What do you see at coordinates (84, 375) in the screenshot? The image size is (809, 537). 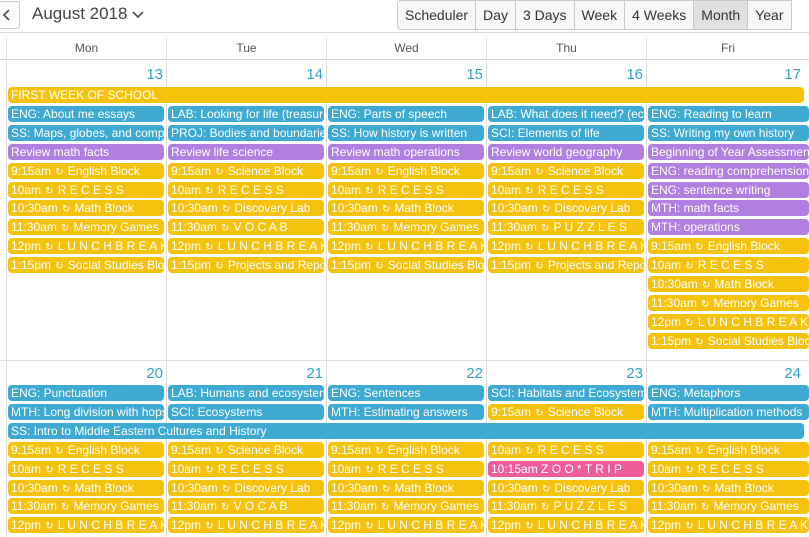 I see `day-number: 20` at bounding box center [84, 375].